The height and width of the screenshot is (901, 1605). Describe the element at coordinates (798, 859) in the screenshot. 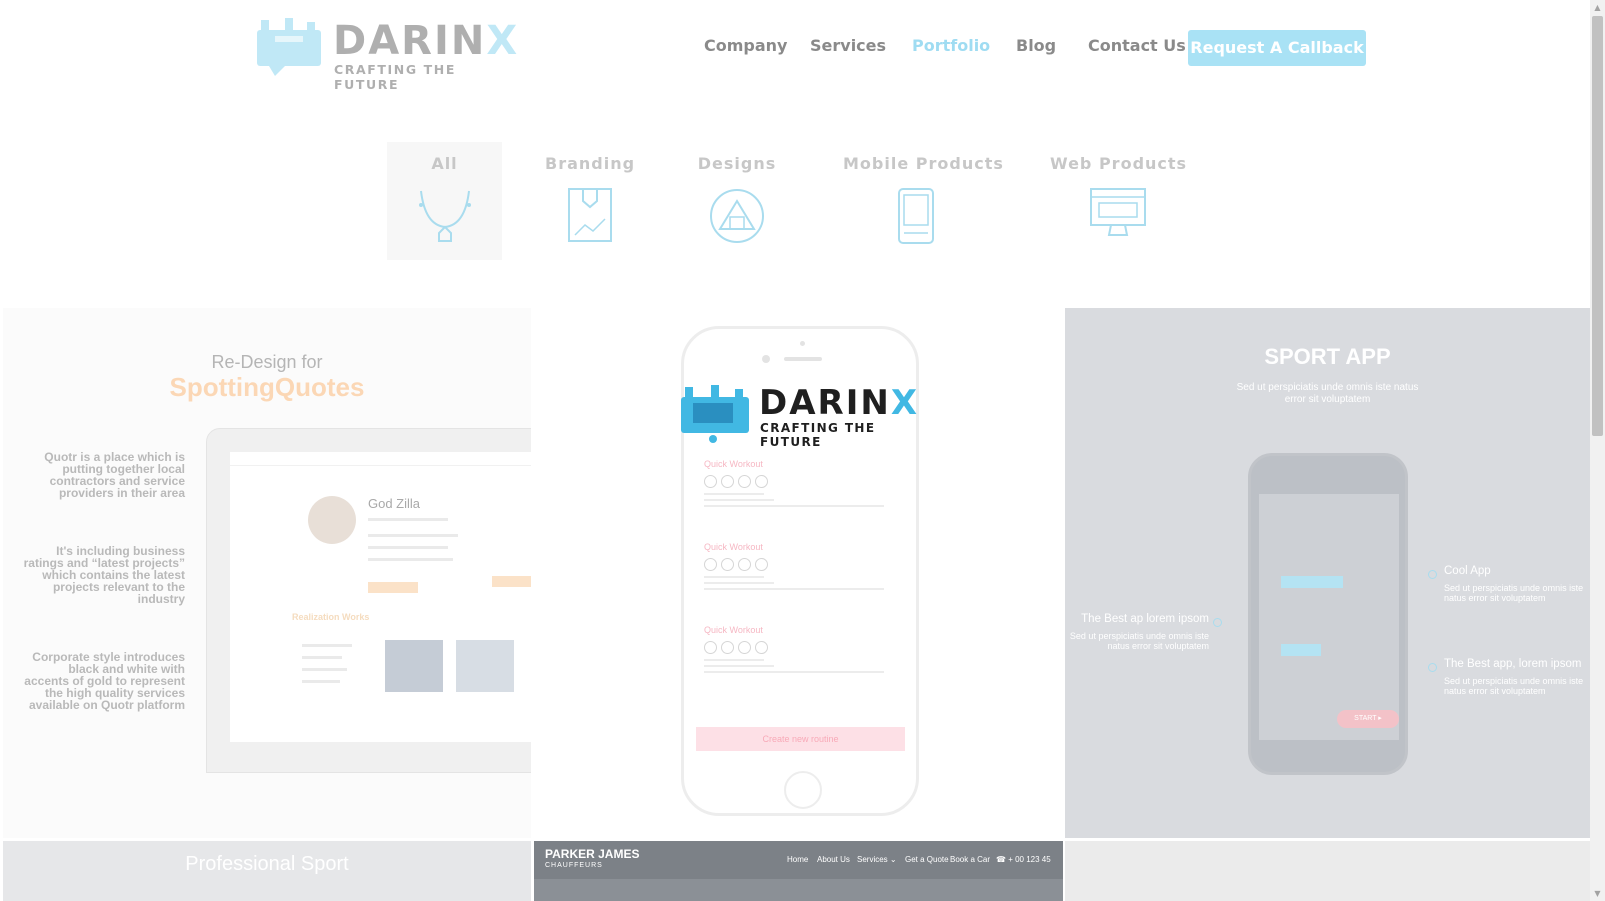

I see `preview-link: Home` at that location.